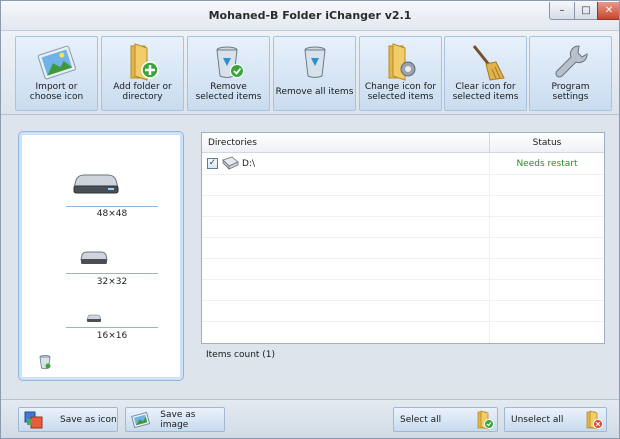 The width and height of the screenshot is (620, 439). I want to click on drive-32-icon, so click(94, 257).